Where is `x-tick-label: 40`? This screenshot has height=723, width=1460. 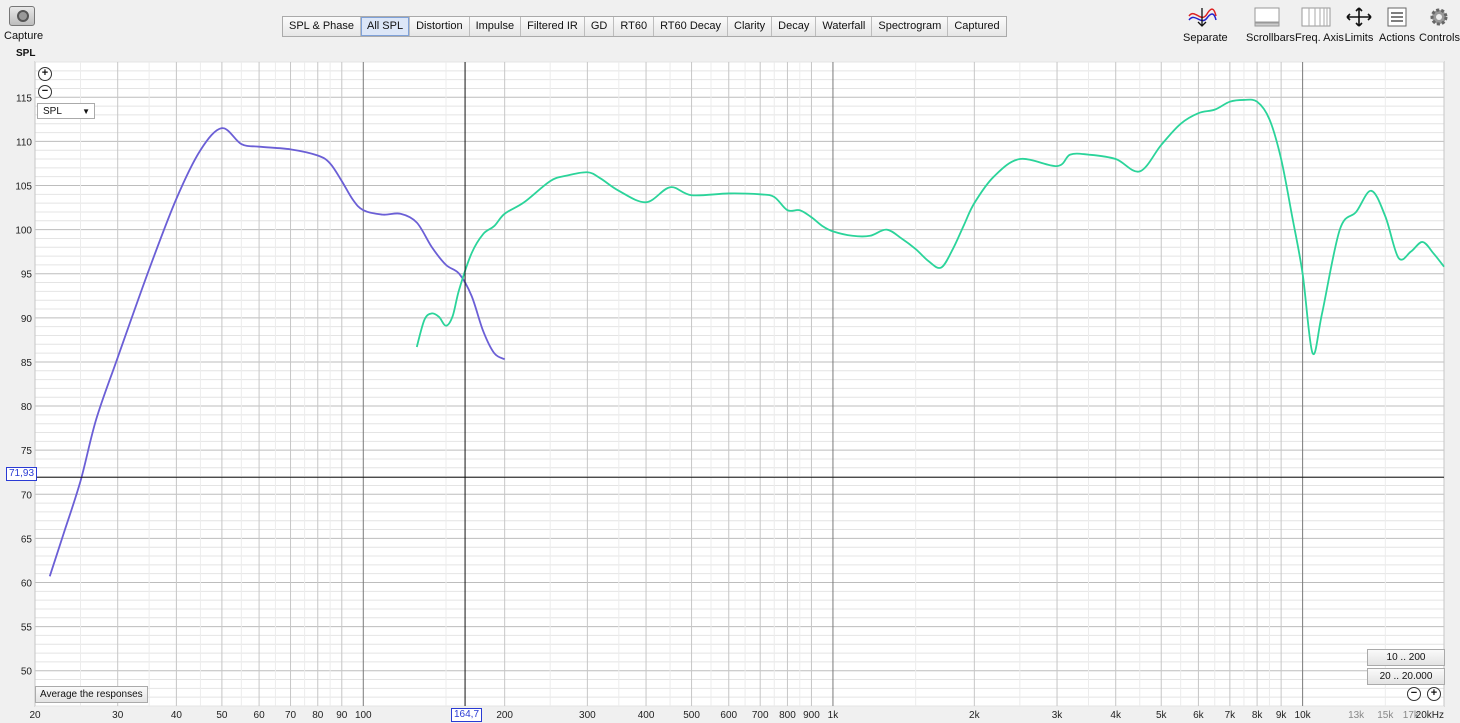
x-tick-label: 40 is located at coordinates (177, 715).